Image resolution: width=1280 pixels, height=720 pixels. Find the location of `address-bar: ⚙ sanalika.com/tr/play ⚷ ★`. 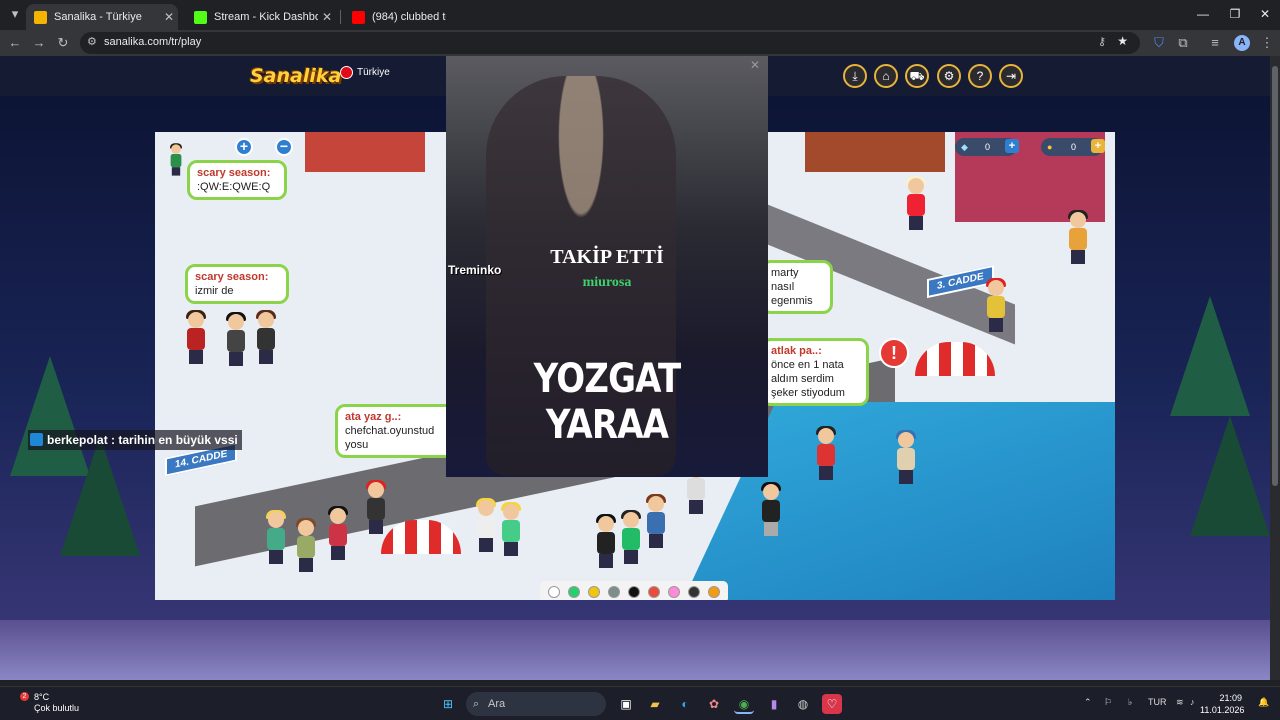

address-bar: ⚙ sanalika.com/tr/play ⚷ ★ is located at coordinates (610, 43).